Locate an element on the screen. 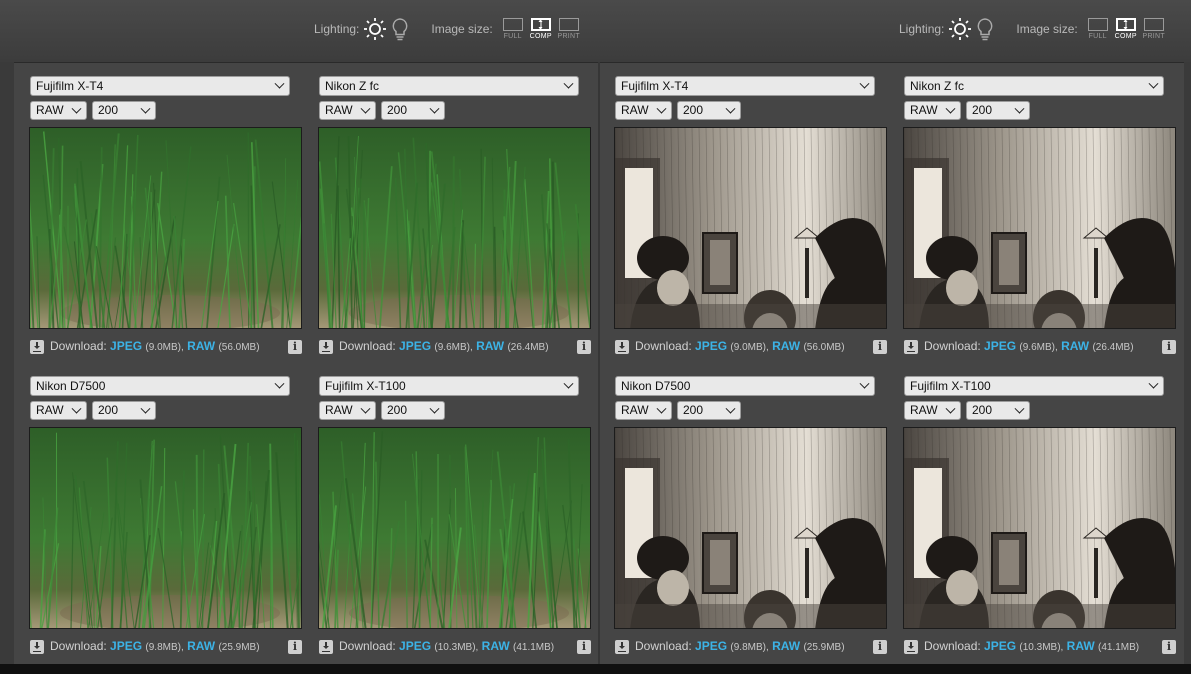 Image resolution: width=1191 pixels, height=674 pixels. download-label: Download: is located at coordinates (952, 346).